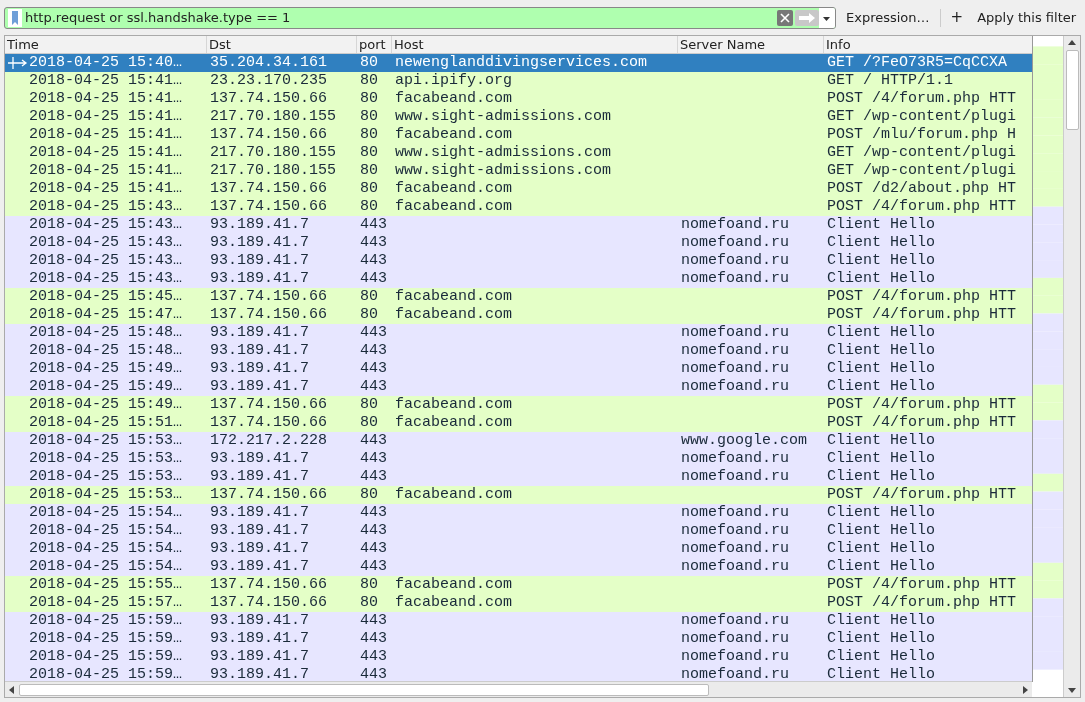 The height and width of the screenshot is (702, 1085). What do you see at coordinates (518, 423) in the screenshot?
I see `packet-row: 2018-04-25 15:51… 137.74.150.66 80 facabeand.com POST /4/forum.php HTT` at bounding box center [518, 423].